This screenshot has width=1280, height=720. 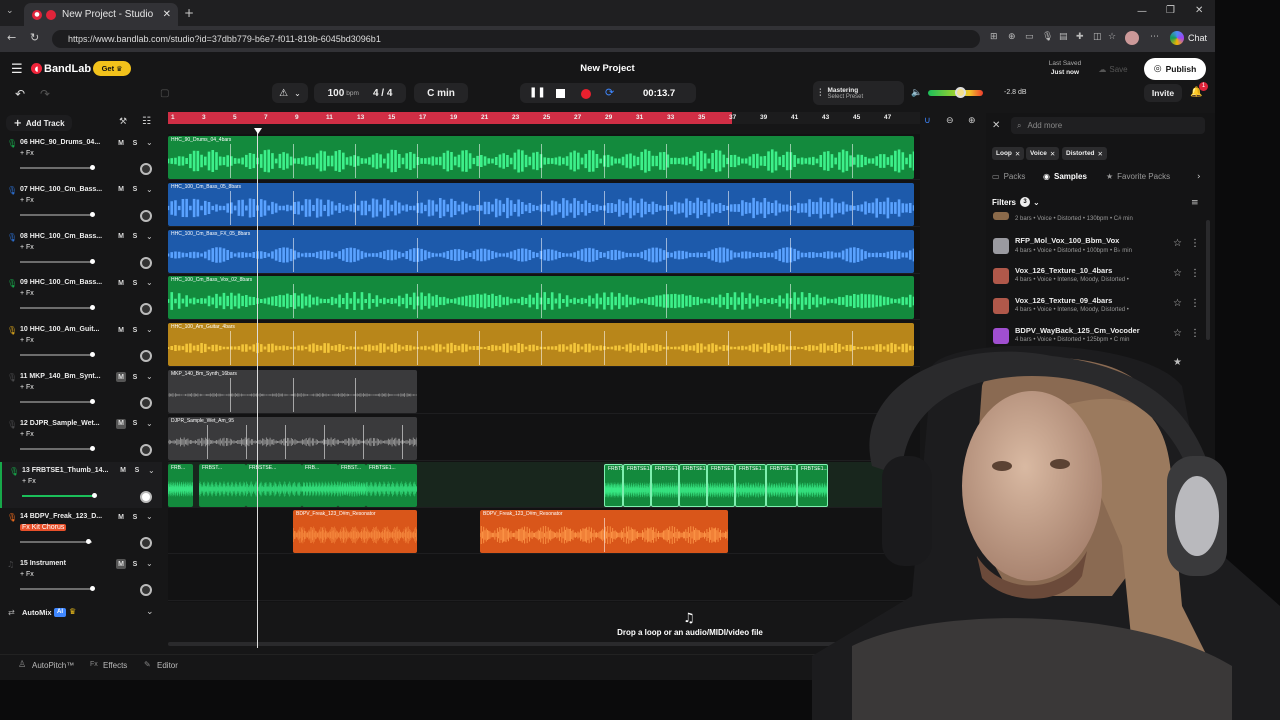 What do you see at coordinates (916, 93) in the screenshot?
I see `volume-icon: 🔈` at bounding box center [916, 93].